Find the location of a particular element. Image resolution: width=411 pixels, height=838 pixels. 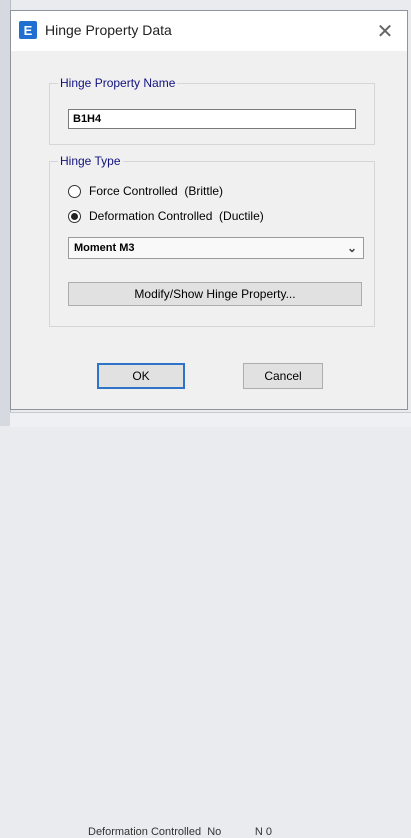

deformation-controlled-radio is located at coordinates (74, 216).